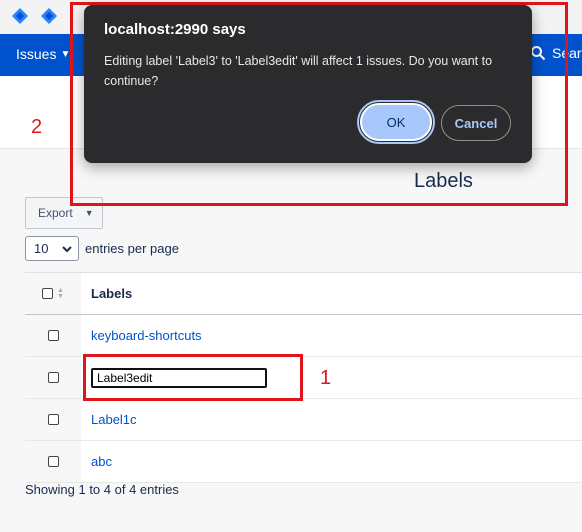 This screenshot has width=582, height=532. Describe the element at coordinates (41, 248) in the screenshot. I see `page-length-value: 10` at that location.